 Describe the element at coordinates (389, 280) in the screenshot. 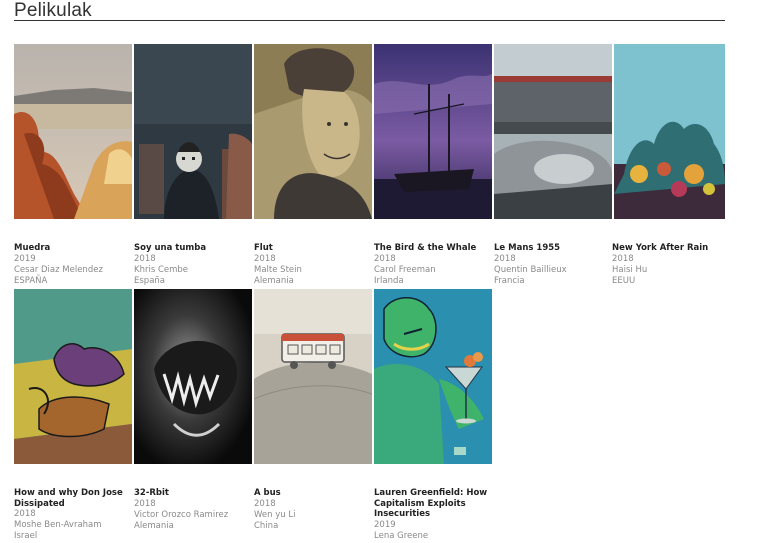

I see `film-country: Irlanda` at that location.